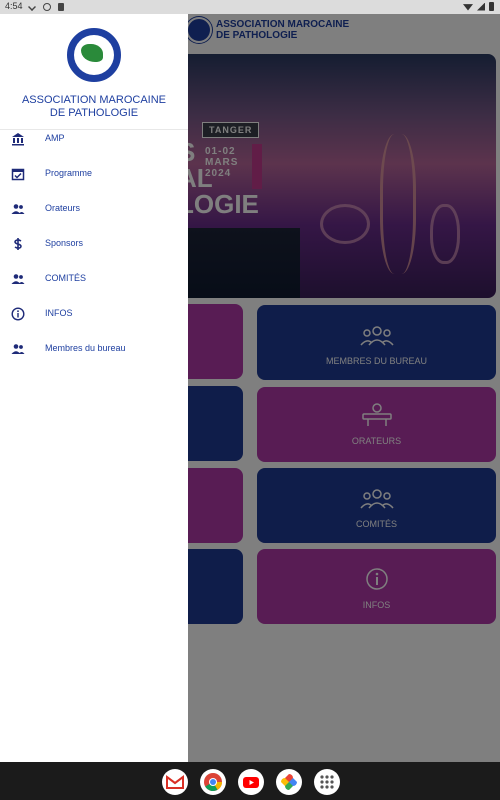 Image resolution: width=500 pixels, height=800 pixels. I want to click on chrome-icon, so click(213, 782).